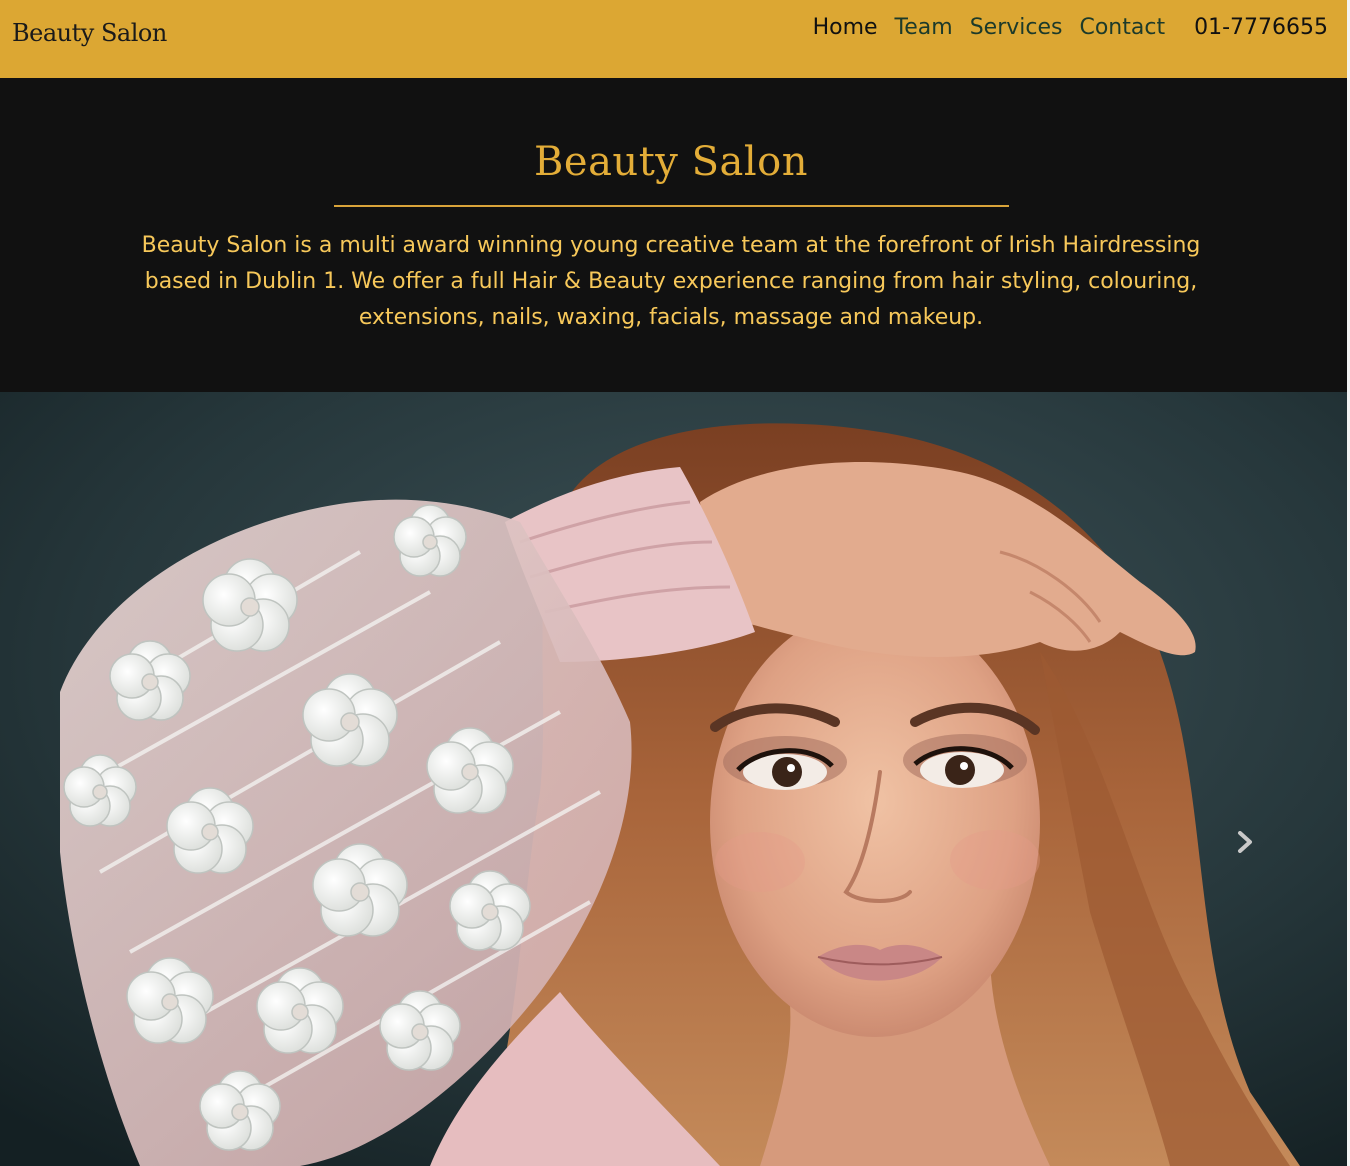 Image resolution: width=1350 pixels, height=1166 pixels. What do you see at coordinates (845, 28) in the screenshot?
I see `nav-link-home: Home` at bounding box center [845, 28].